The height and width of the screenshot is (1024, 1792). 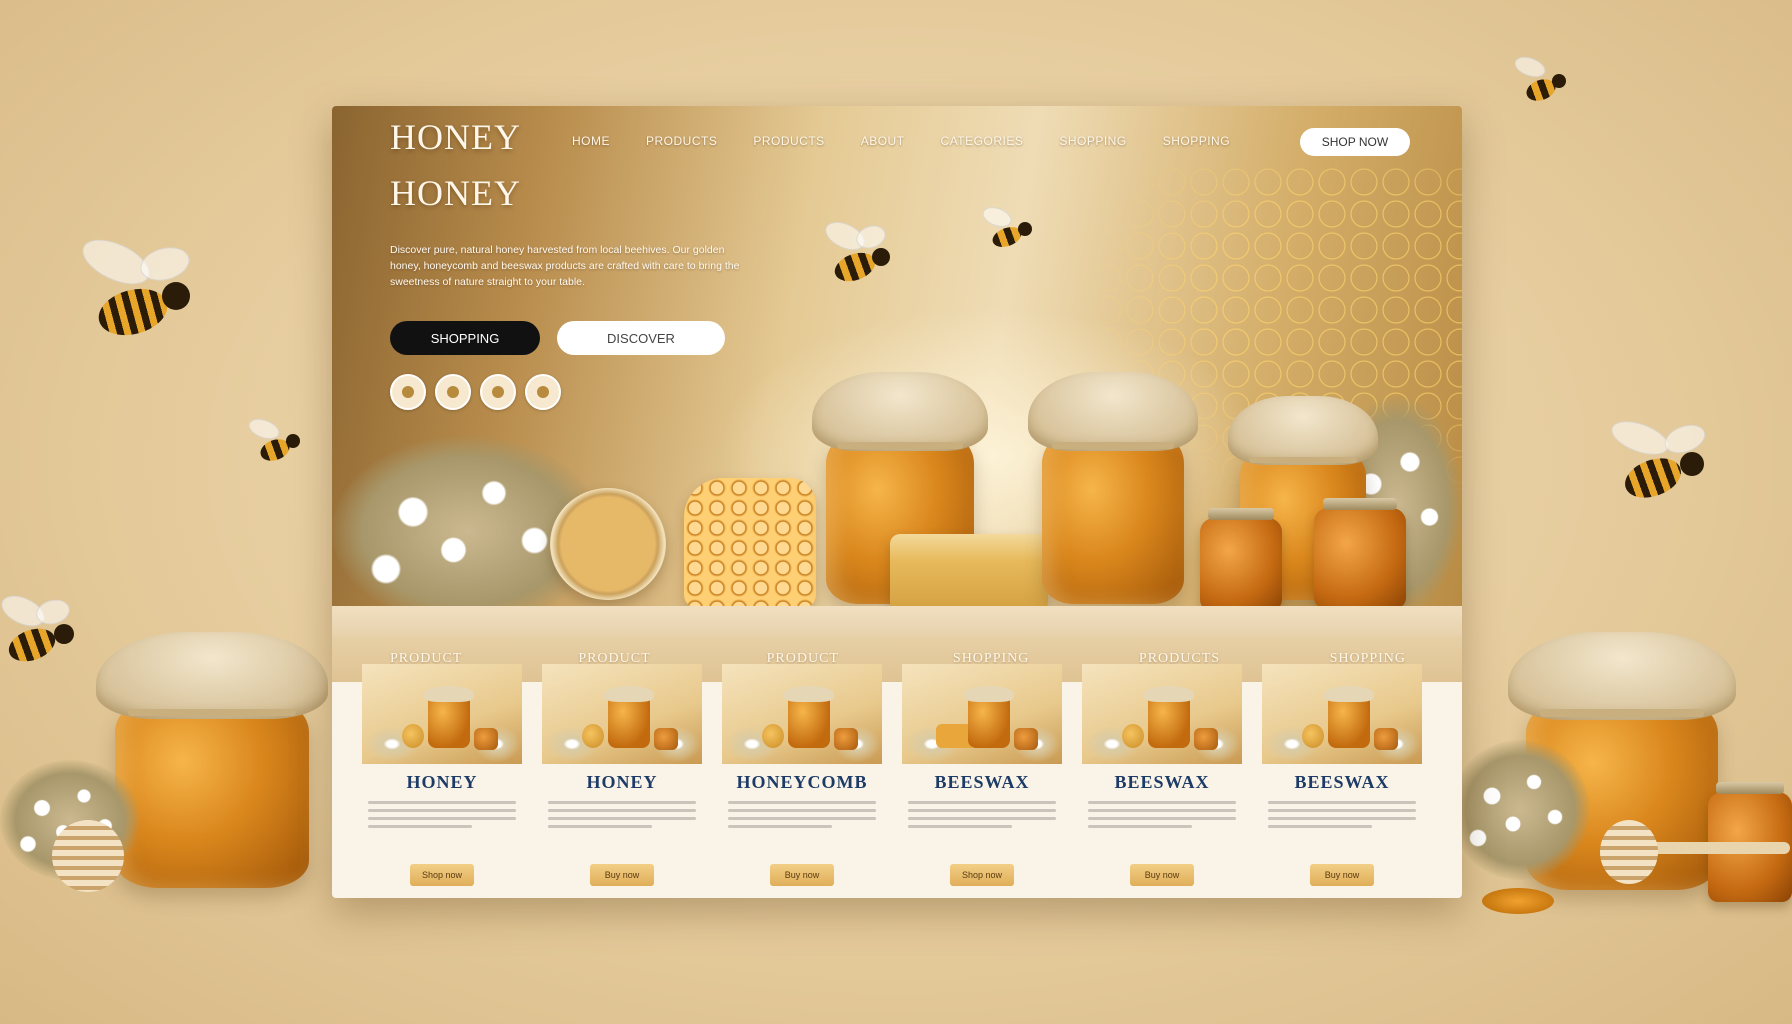 I want to click on product-title: HONEYCOMB, so click(x=802, y=782).